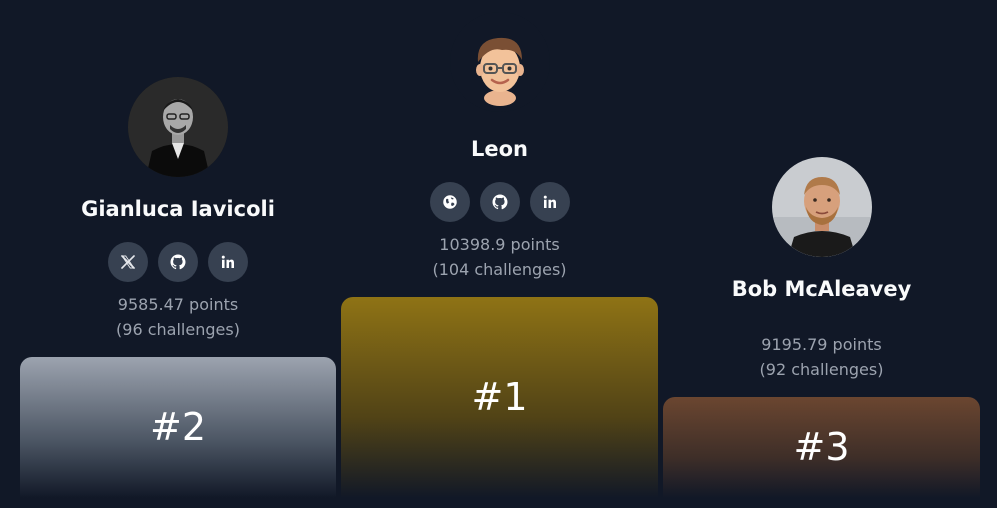 The image size is (997, 508). I want to click on rank-label: #2, so click(178, 427).